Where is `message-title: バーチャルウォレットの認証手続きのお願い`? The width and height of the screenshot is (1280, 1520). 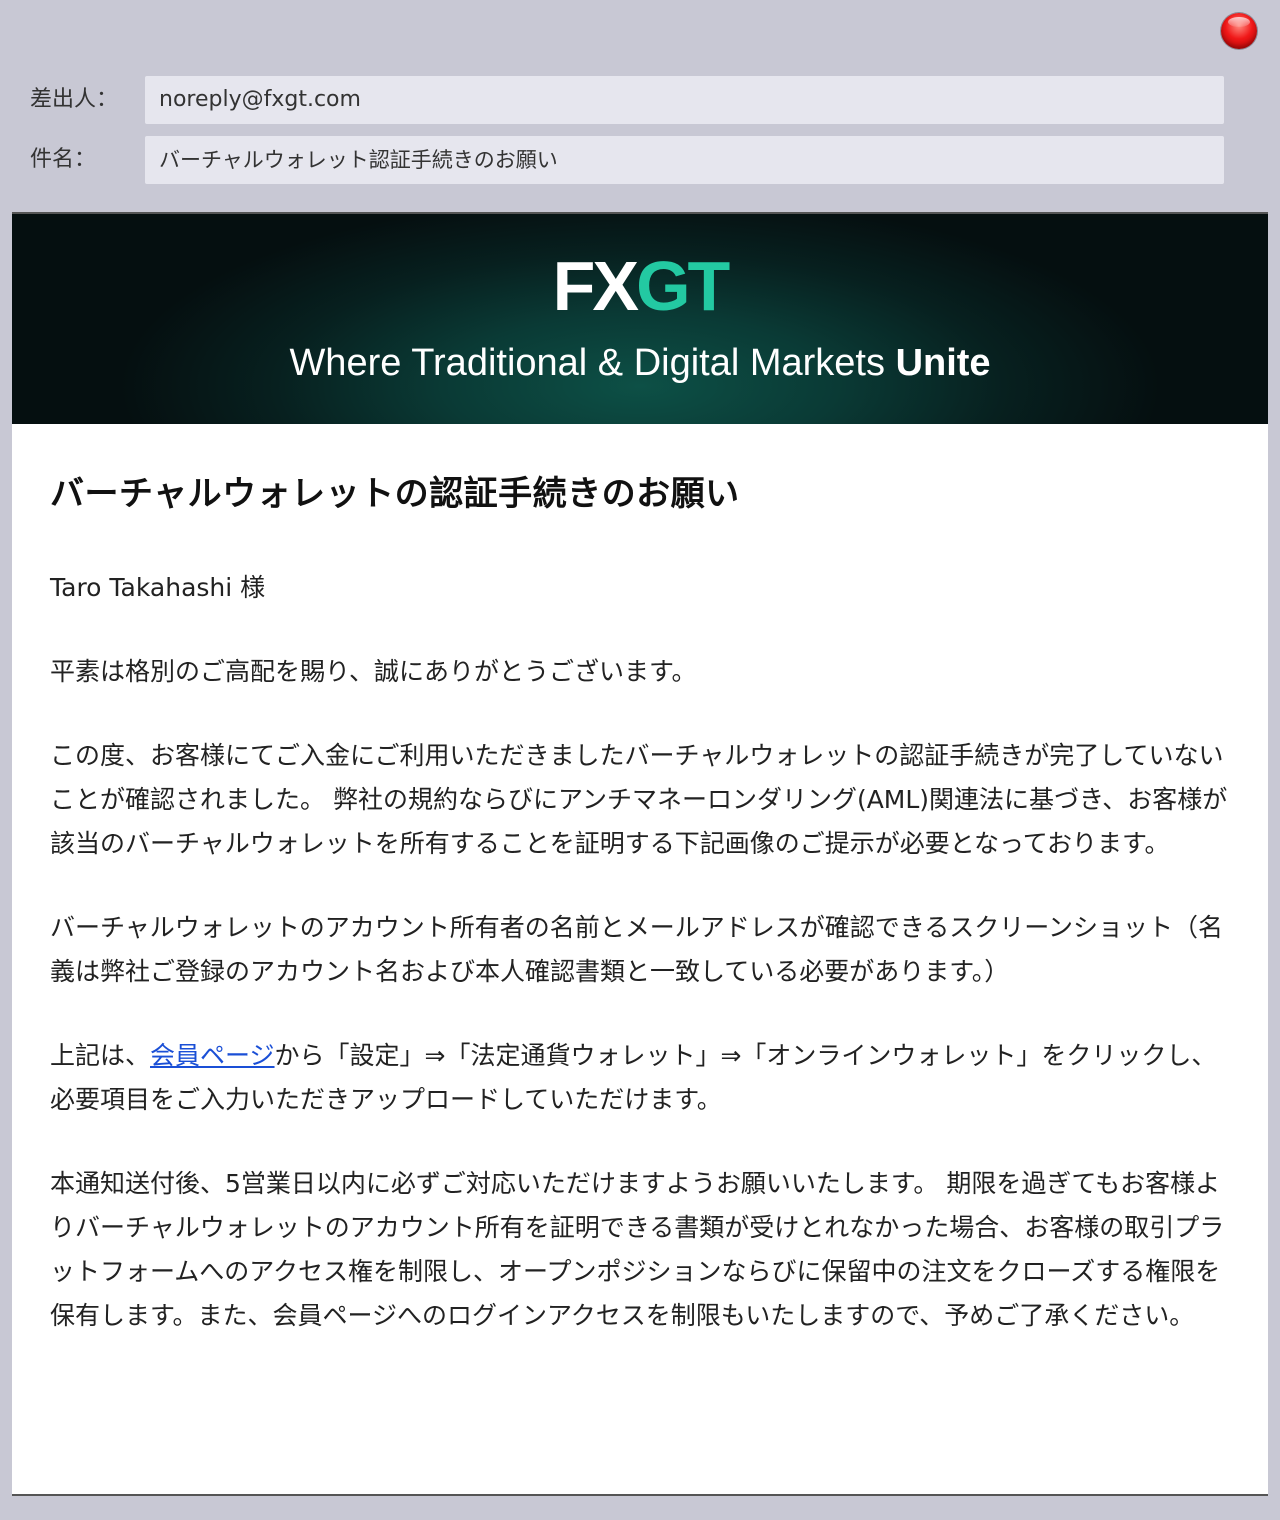
message-title: バーチャルウォレットの認証手続きのお願い is located at coordinates (395, 494).